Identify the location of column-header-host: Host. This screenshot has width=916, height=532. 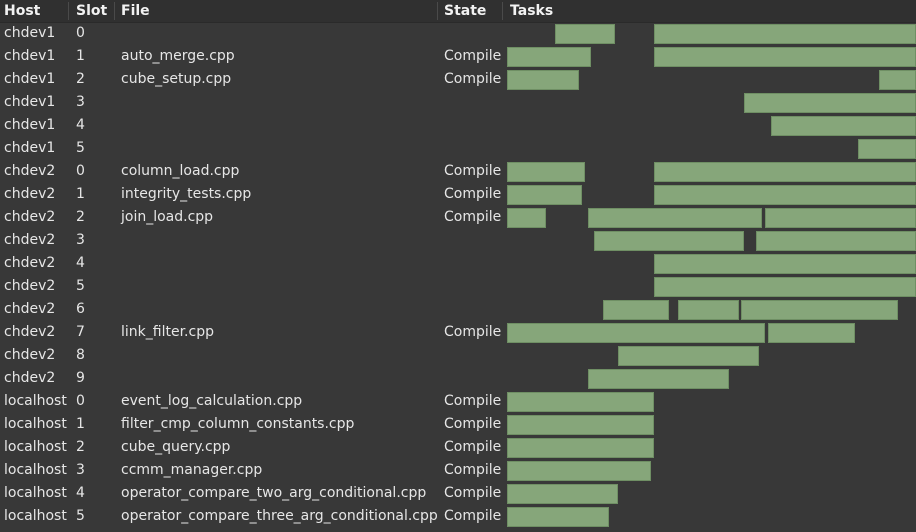
(22, 11).